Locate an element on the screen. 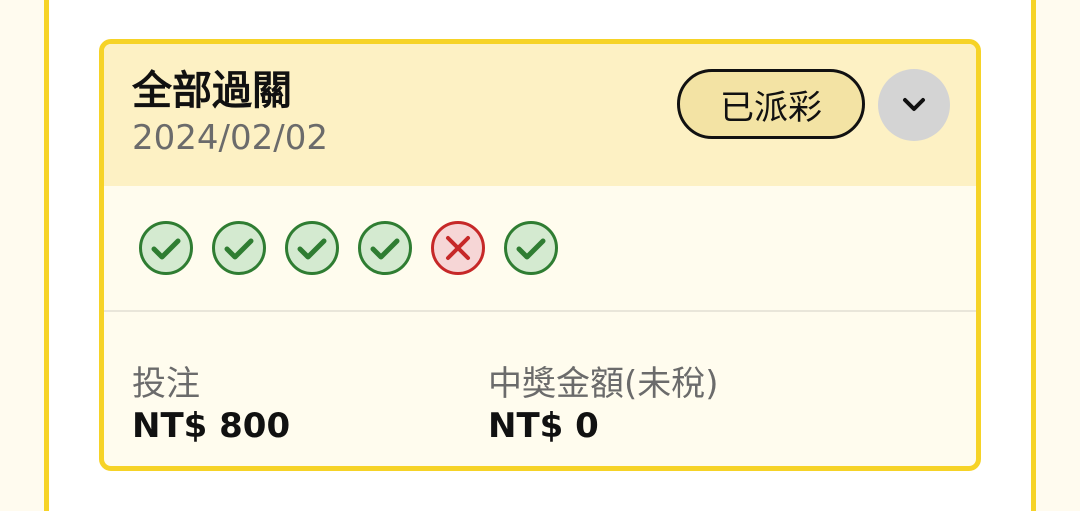 Image resolution: width=1080 pixels, height=511 pixels. bet-date: 2024/02/02 is located at coordinates (230, 138).